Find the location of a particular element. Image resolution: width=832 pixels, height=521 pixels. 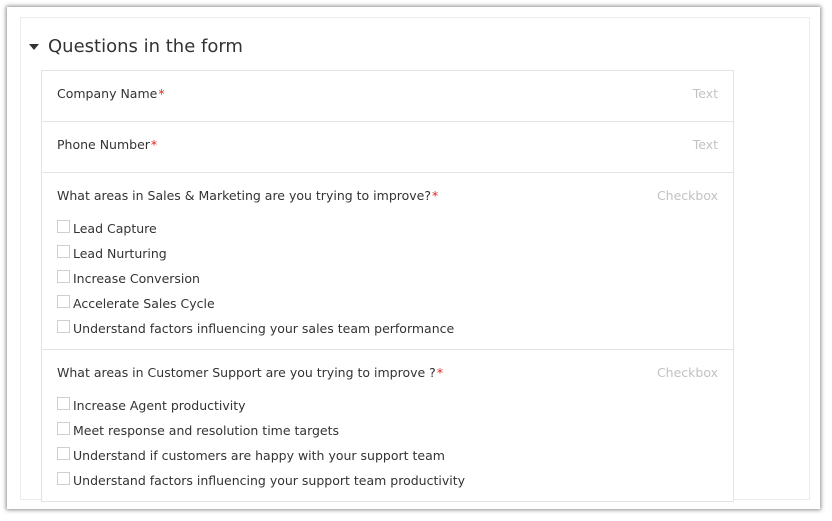

question-label: Phone Number* is located at coordinates (107, 144).